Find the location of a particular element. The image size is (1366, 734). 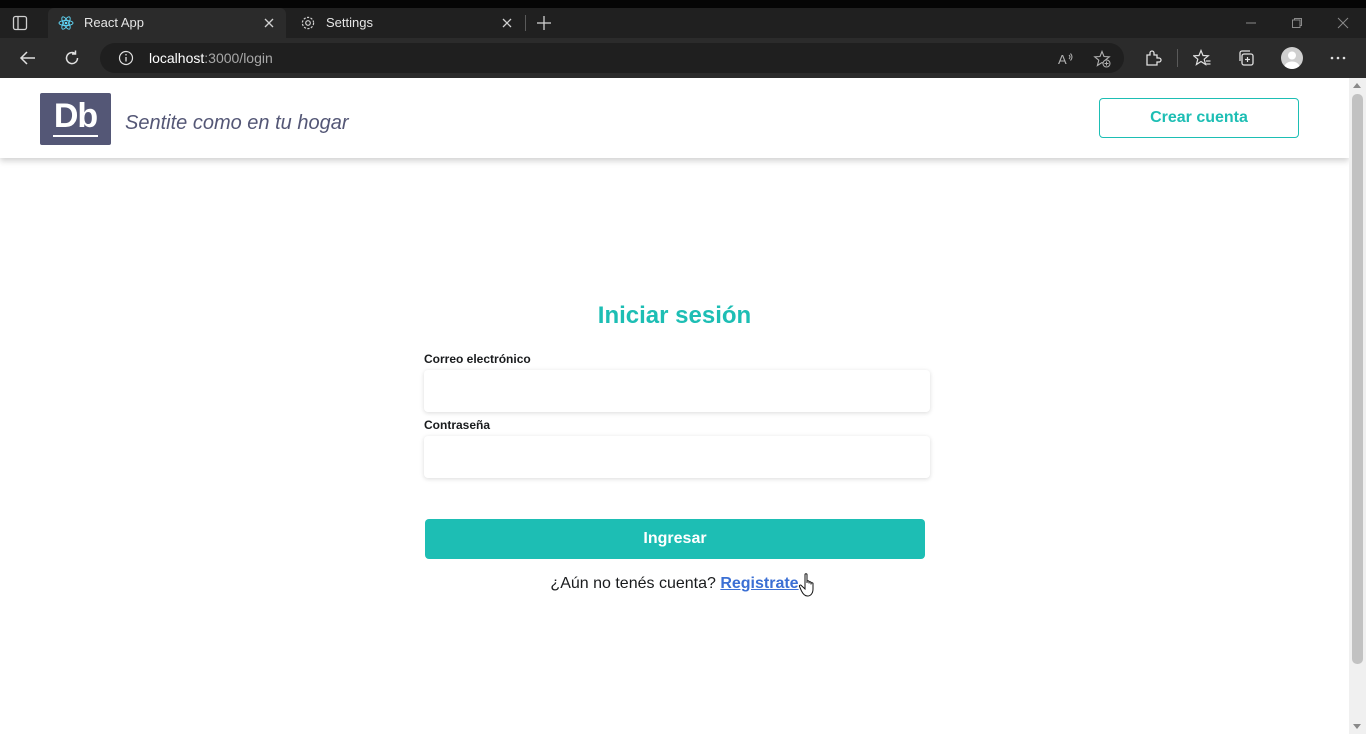

collections-icon is located at coordinates (1246, 58).